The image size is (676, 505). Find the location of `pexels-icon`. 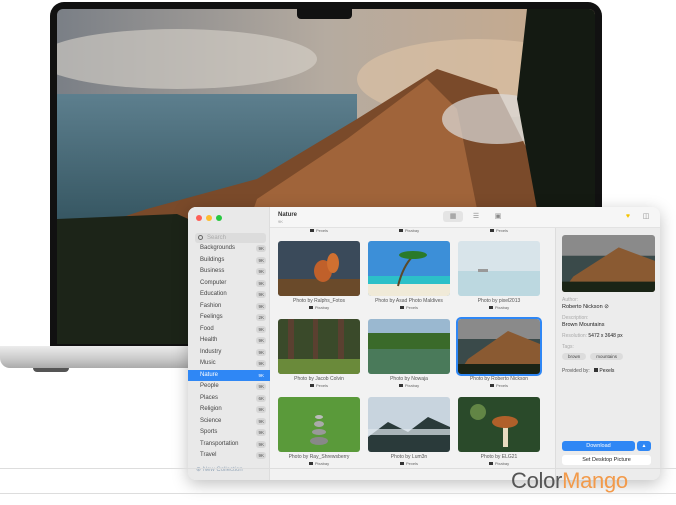

pexels-icon is located at coordinates (595, 370).